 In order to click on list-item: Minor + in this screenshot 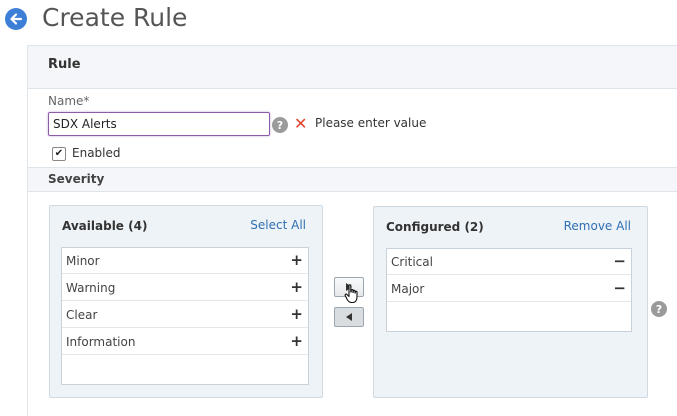, I will do `click(185, 261)`.